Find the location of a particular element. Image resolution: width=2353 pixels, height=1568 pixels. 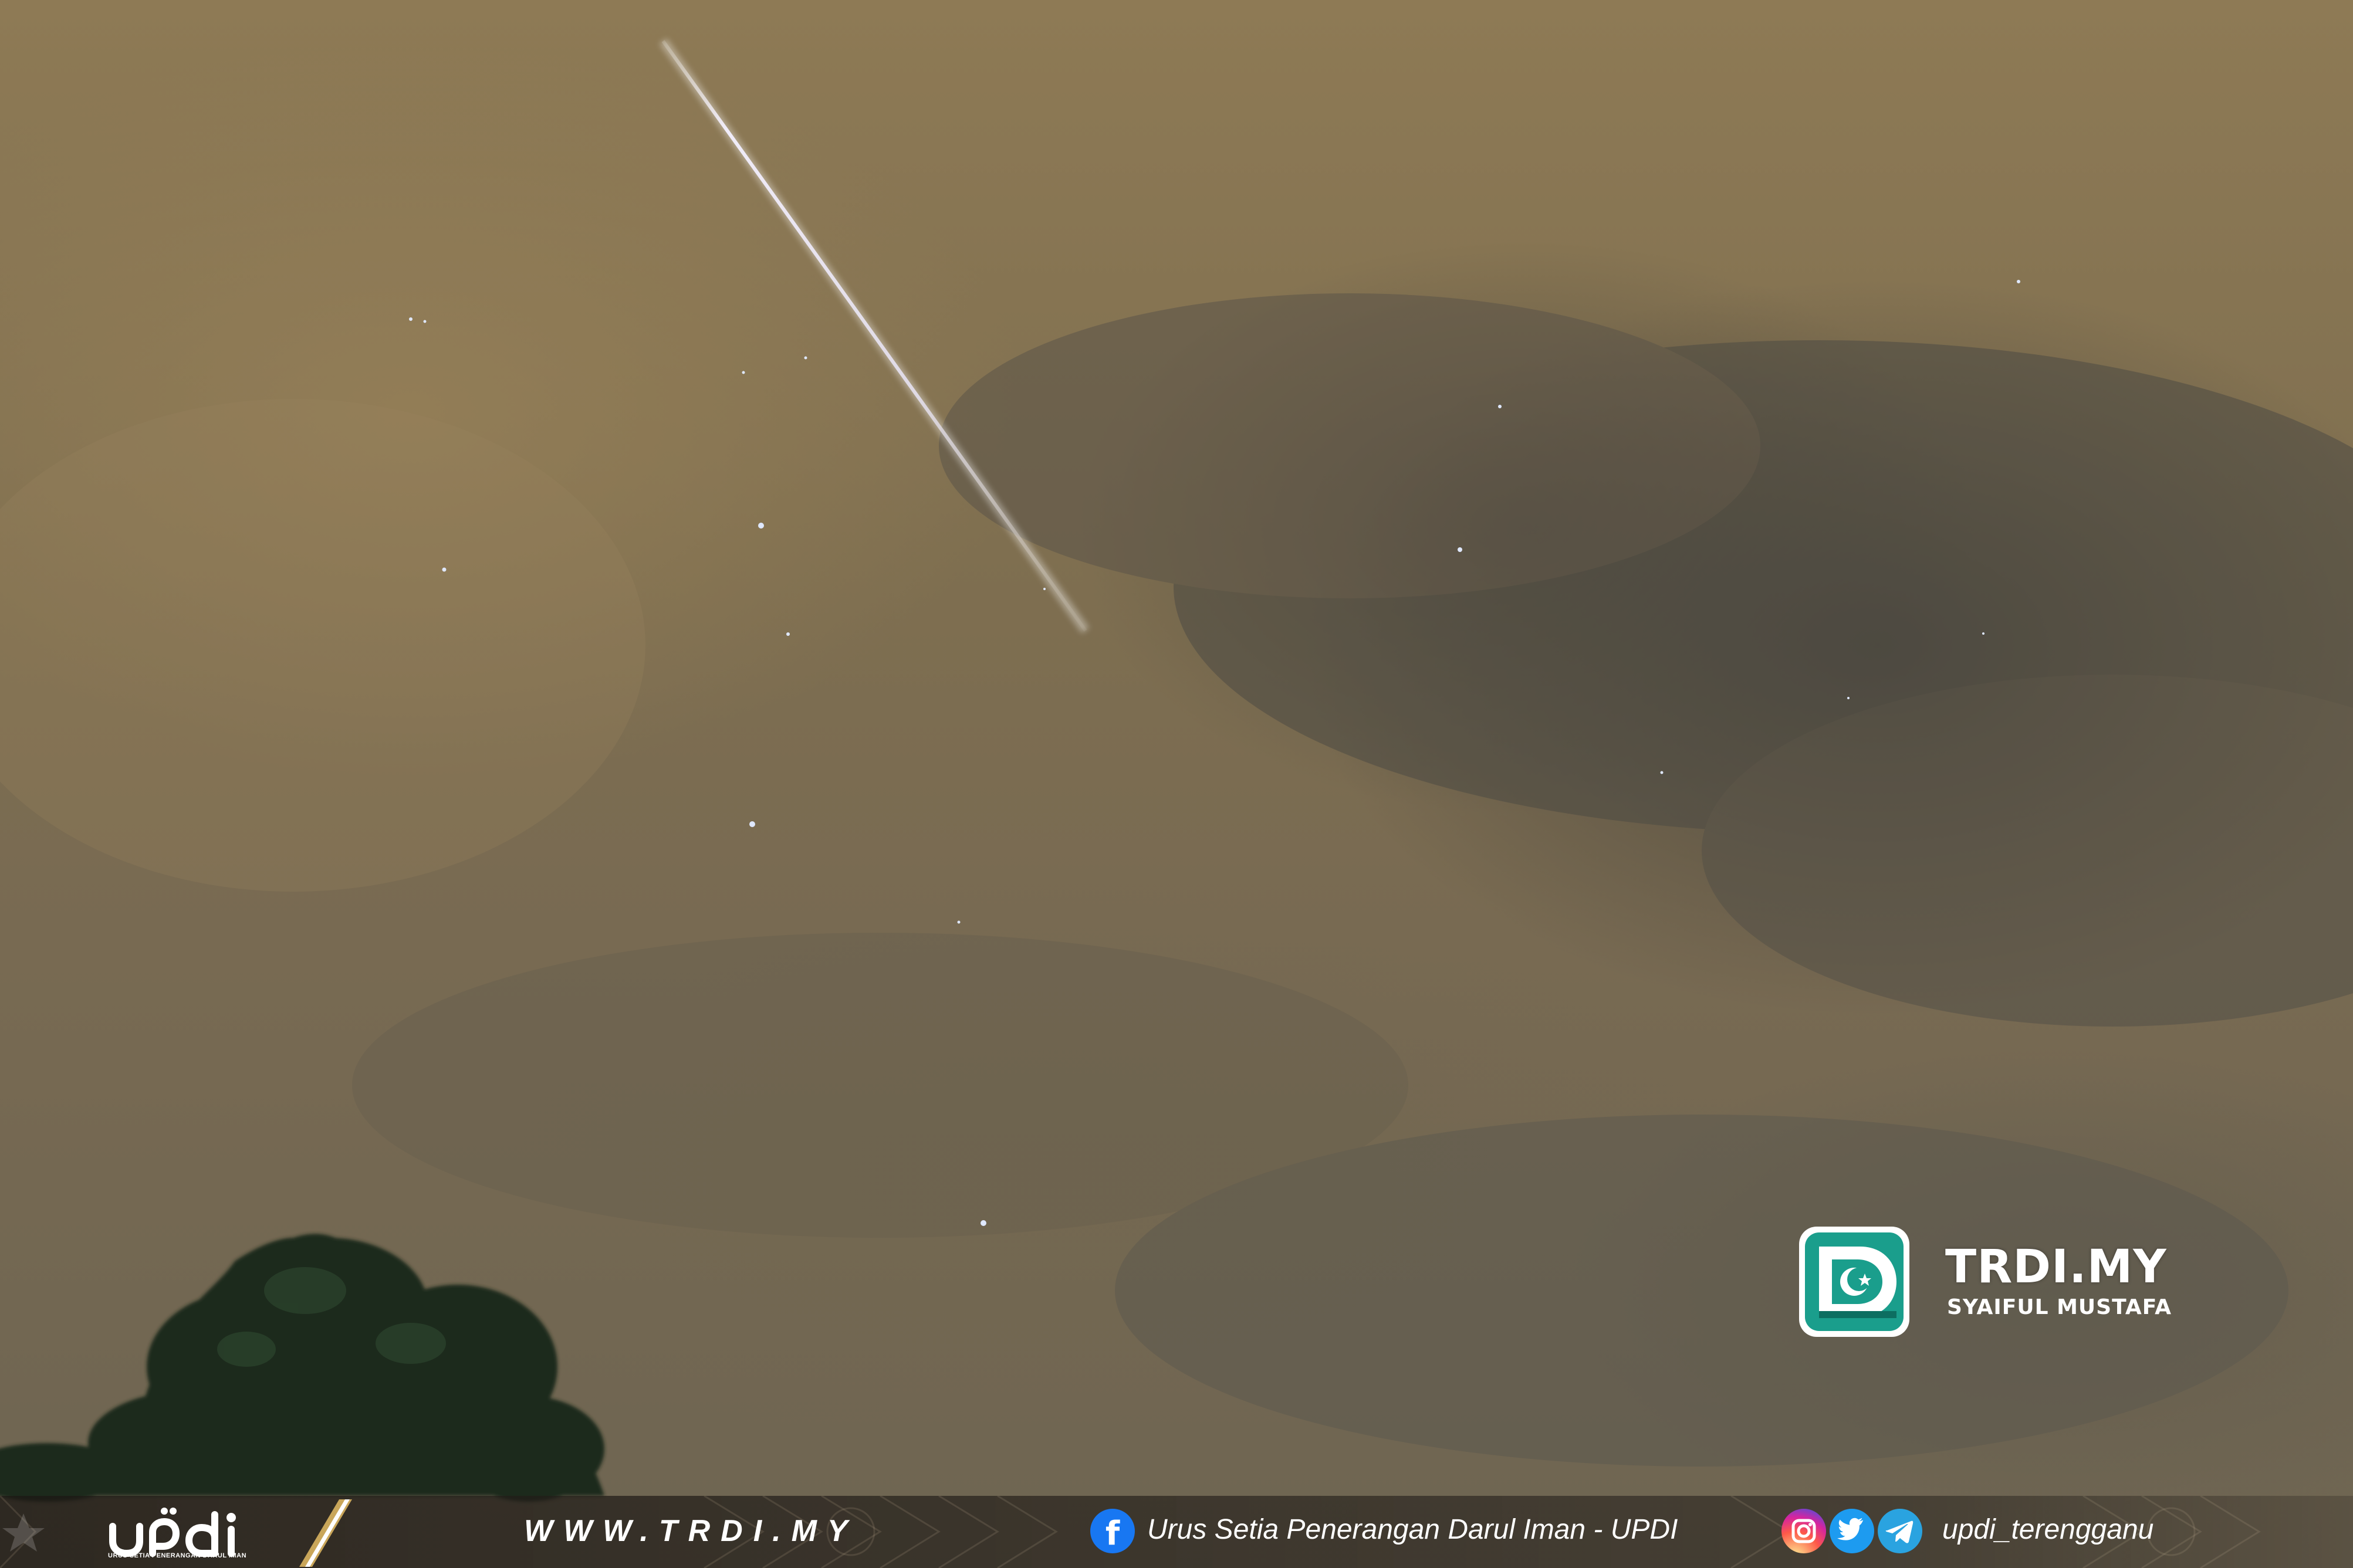

facebook-page-label: Urus Setia Penerangan Darul Iman - UPDI is located at coordinates (1412, 1530).